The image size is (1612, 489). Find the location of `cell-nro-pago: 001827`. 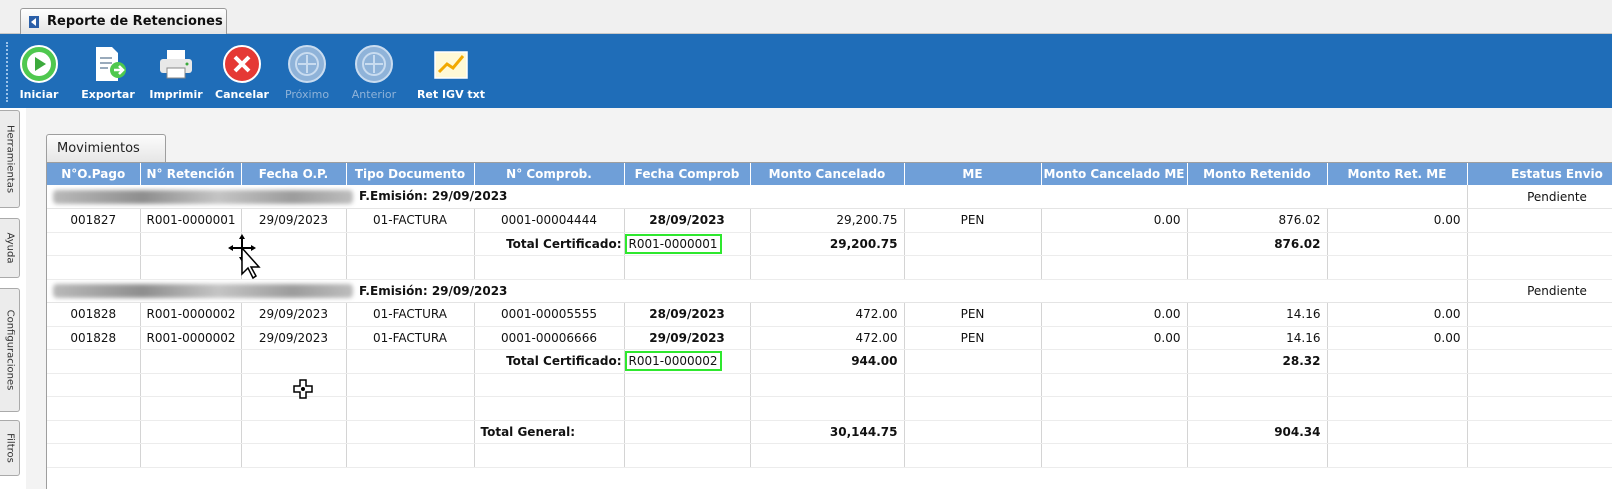

cell-nro-pago: 001827 is located at coordinates (94, 220).